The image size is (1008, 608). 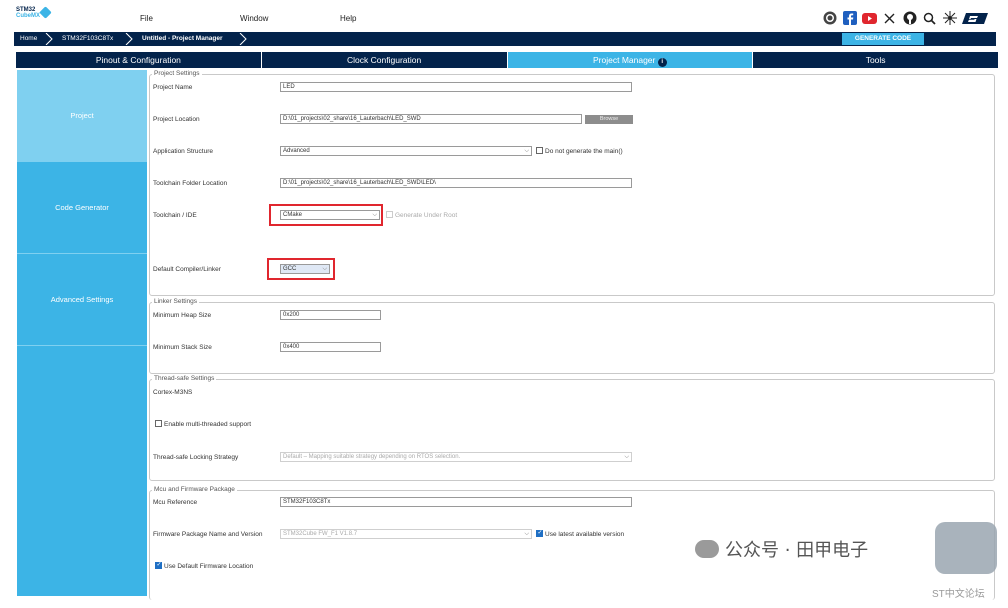 What do you see at coordinates (572, 428) in the screenshot?
I see `thread-safe-settings-group: Thread-safe Settings` at bounding box center [572, 428].